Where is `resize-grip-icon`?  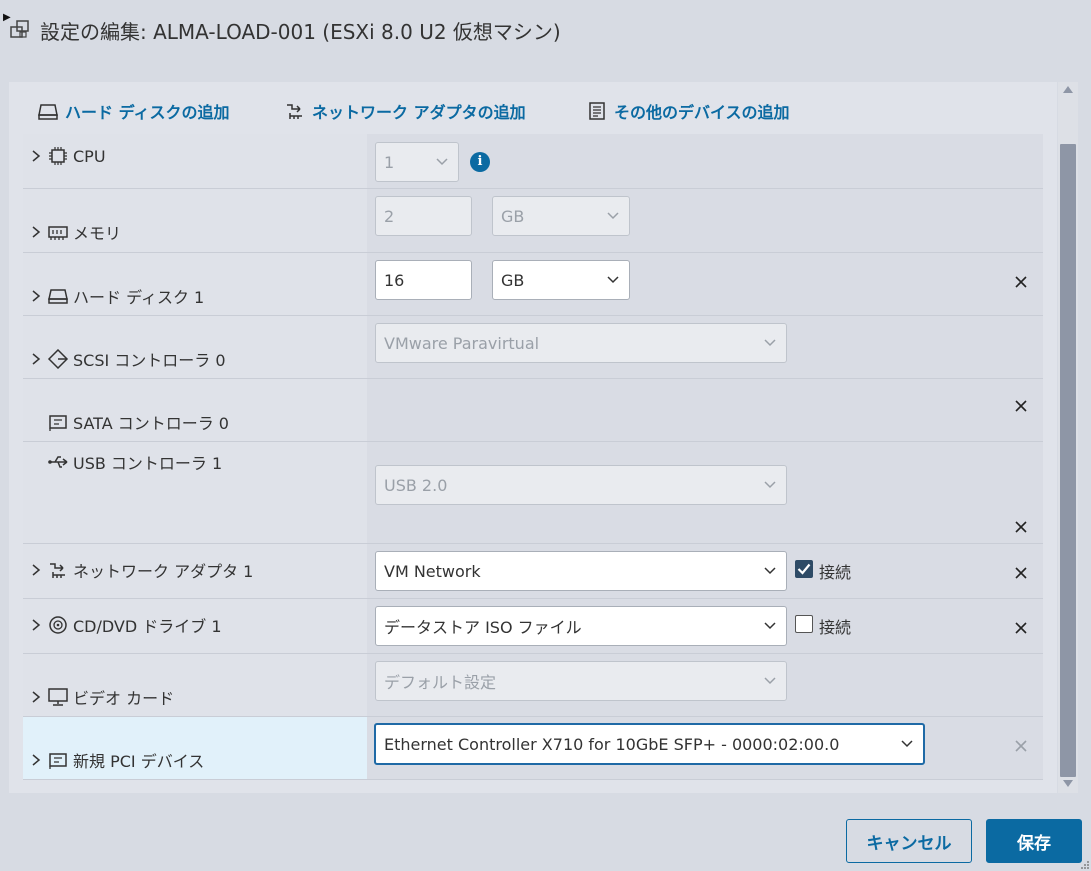
resize-grip-icon is located at coordinates (1084, 864).